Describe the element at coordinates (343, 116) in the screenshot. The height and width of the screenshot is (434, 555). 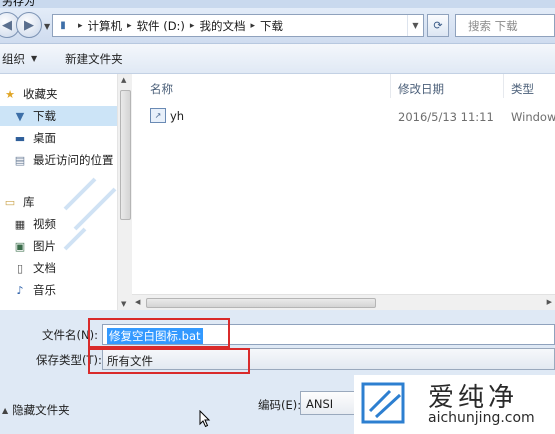
I see `table-row: ↗ yh 2016/5/13 11:11 Window` at that location.